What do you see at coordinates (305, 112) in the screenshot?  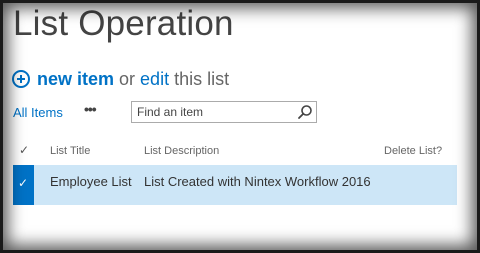 I see `search-icon` at bounding box center [305, 112].